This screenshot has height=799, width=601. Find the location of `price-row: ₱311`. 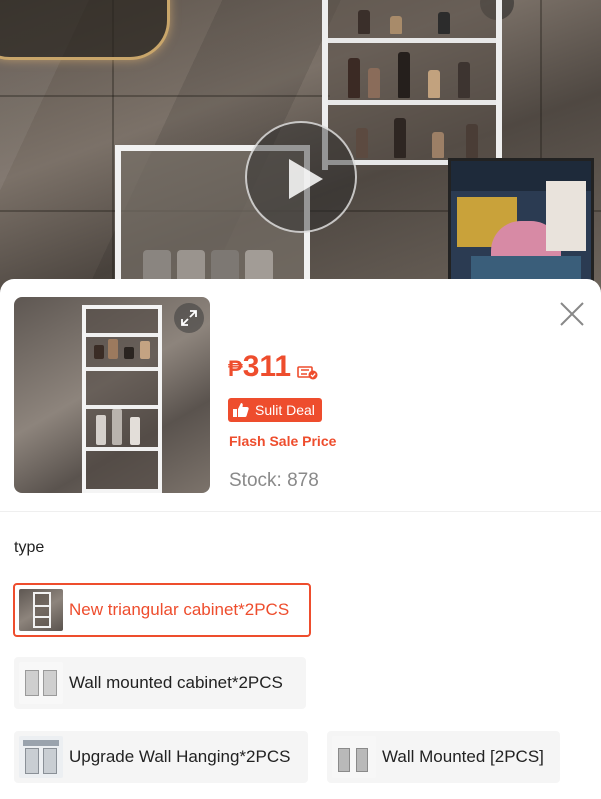

price-row: ₱311 is located at coordinates (273, 368).